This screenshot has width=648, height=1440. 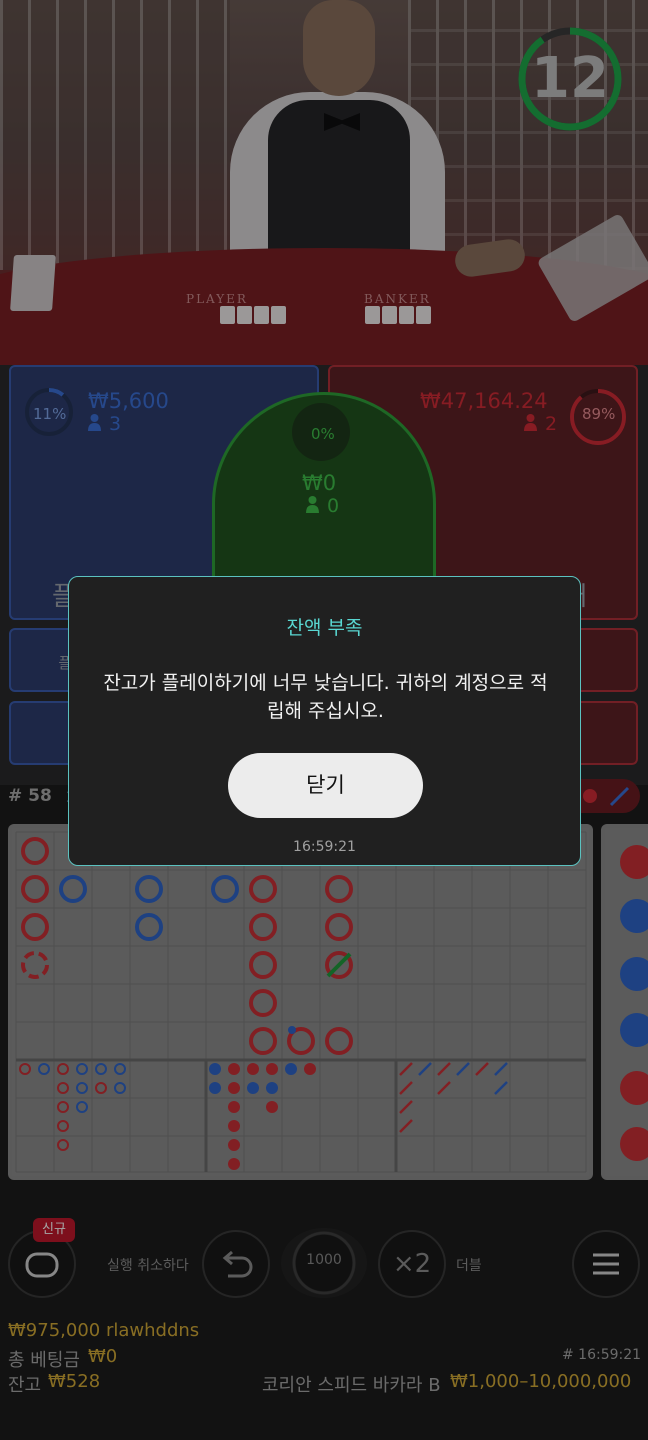 I want to click on close-button: 닫기, so click(x=325, y=785).